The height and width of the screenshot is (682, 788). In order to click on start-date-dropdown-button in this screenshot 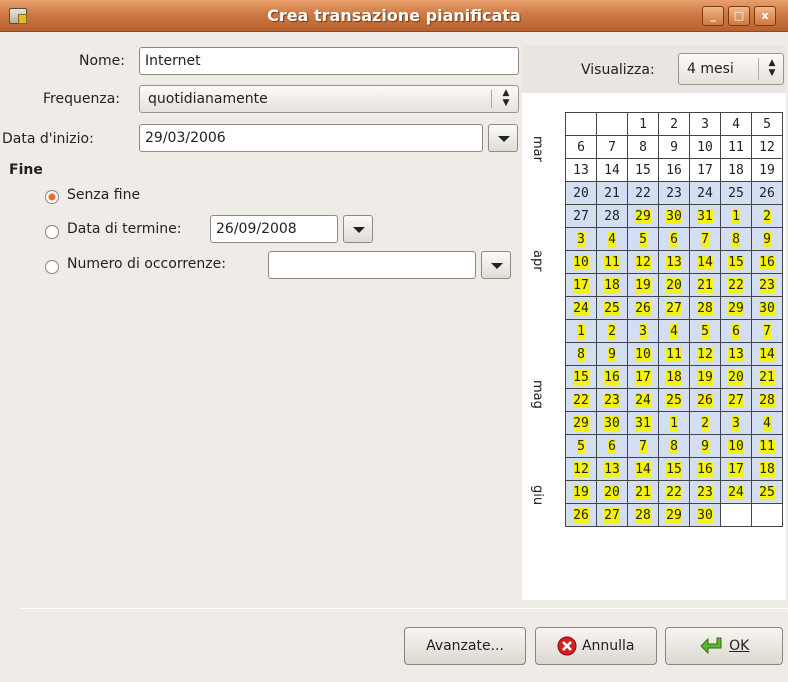, I will do `click(503, 138)`.